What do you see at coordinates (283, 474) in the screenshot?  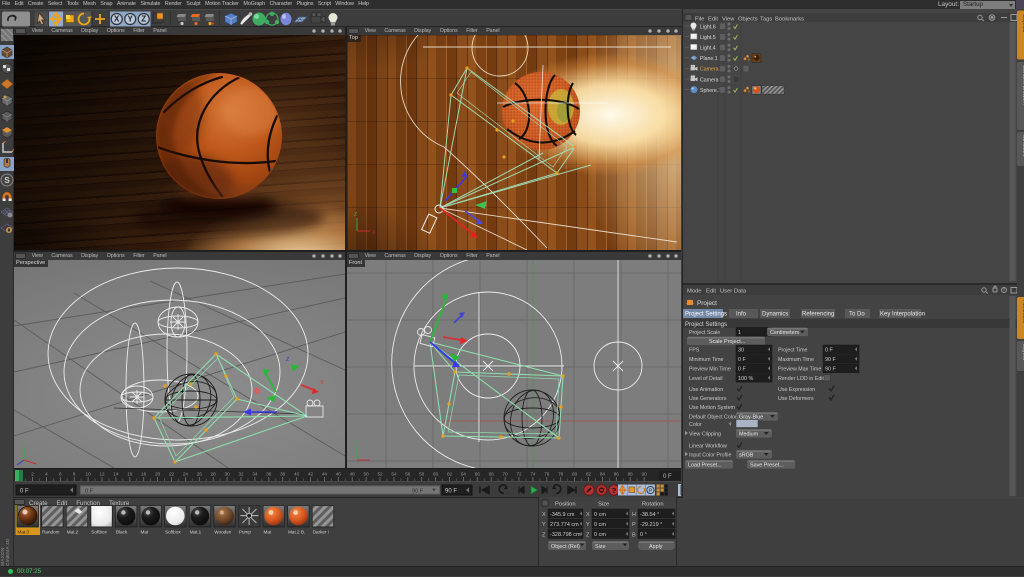 I see `svg-text: 38` at bounding box center [283, 474].